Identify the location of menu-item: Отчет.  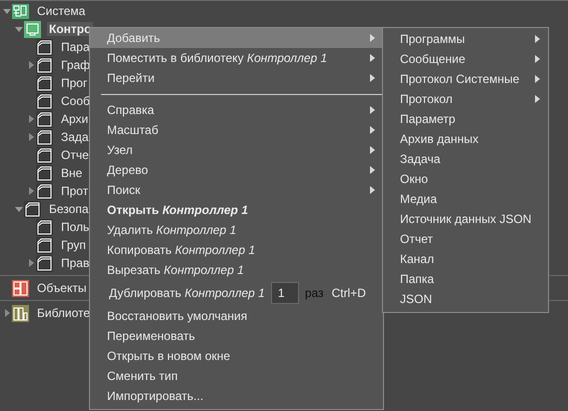
(465, 239).